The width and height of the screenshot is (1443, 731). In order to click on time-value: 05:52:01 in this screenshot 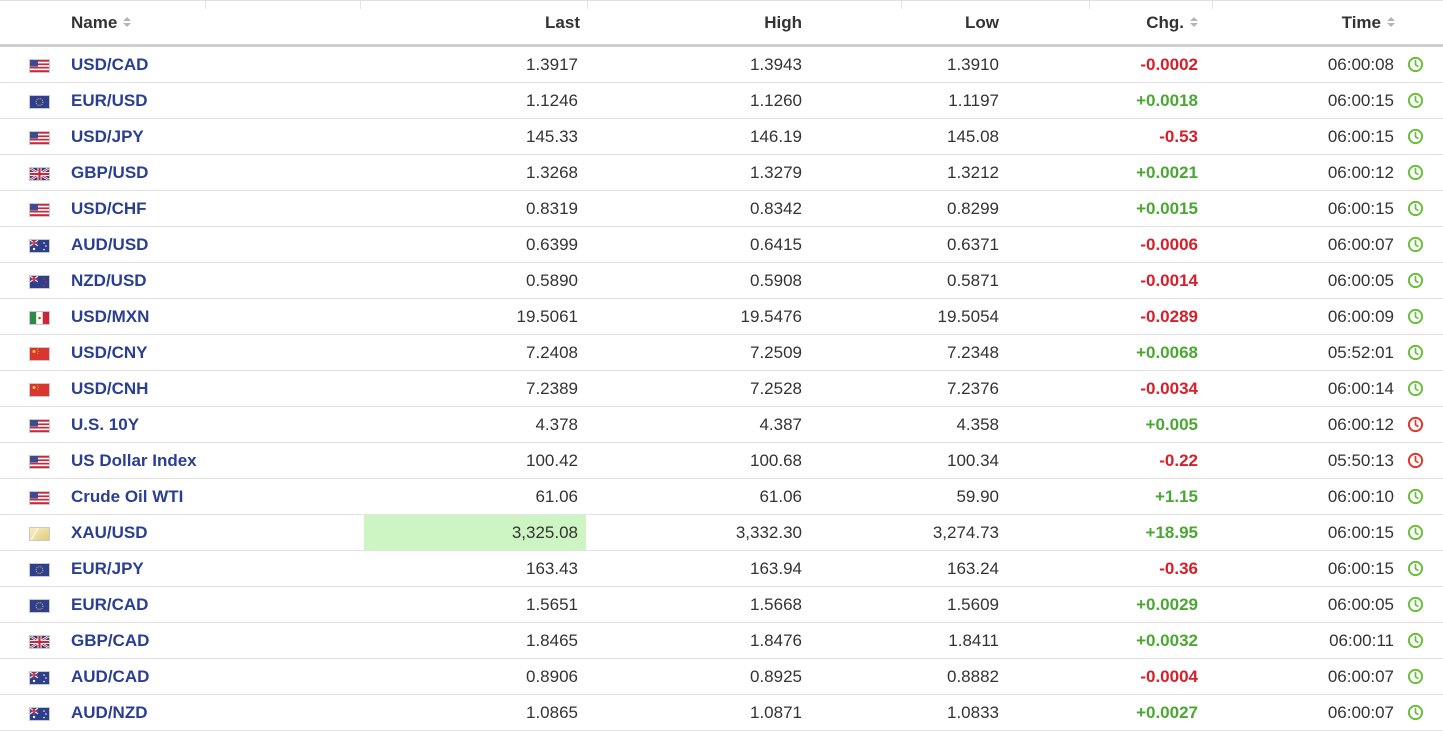, I will do `click(1360, 352)`.